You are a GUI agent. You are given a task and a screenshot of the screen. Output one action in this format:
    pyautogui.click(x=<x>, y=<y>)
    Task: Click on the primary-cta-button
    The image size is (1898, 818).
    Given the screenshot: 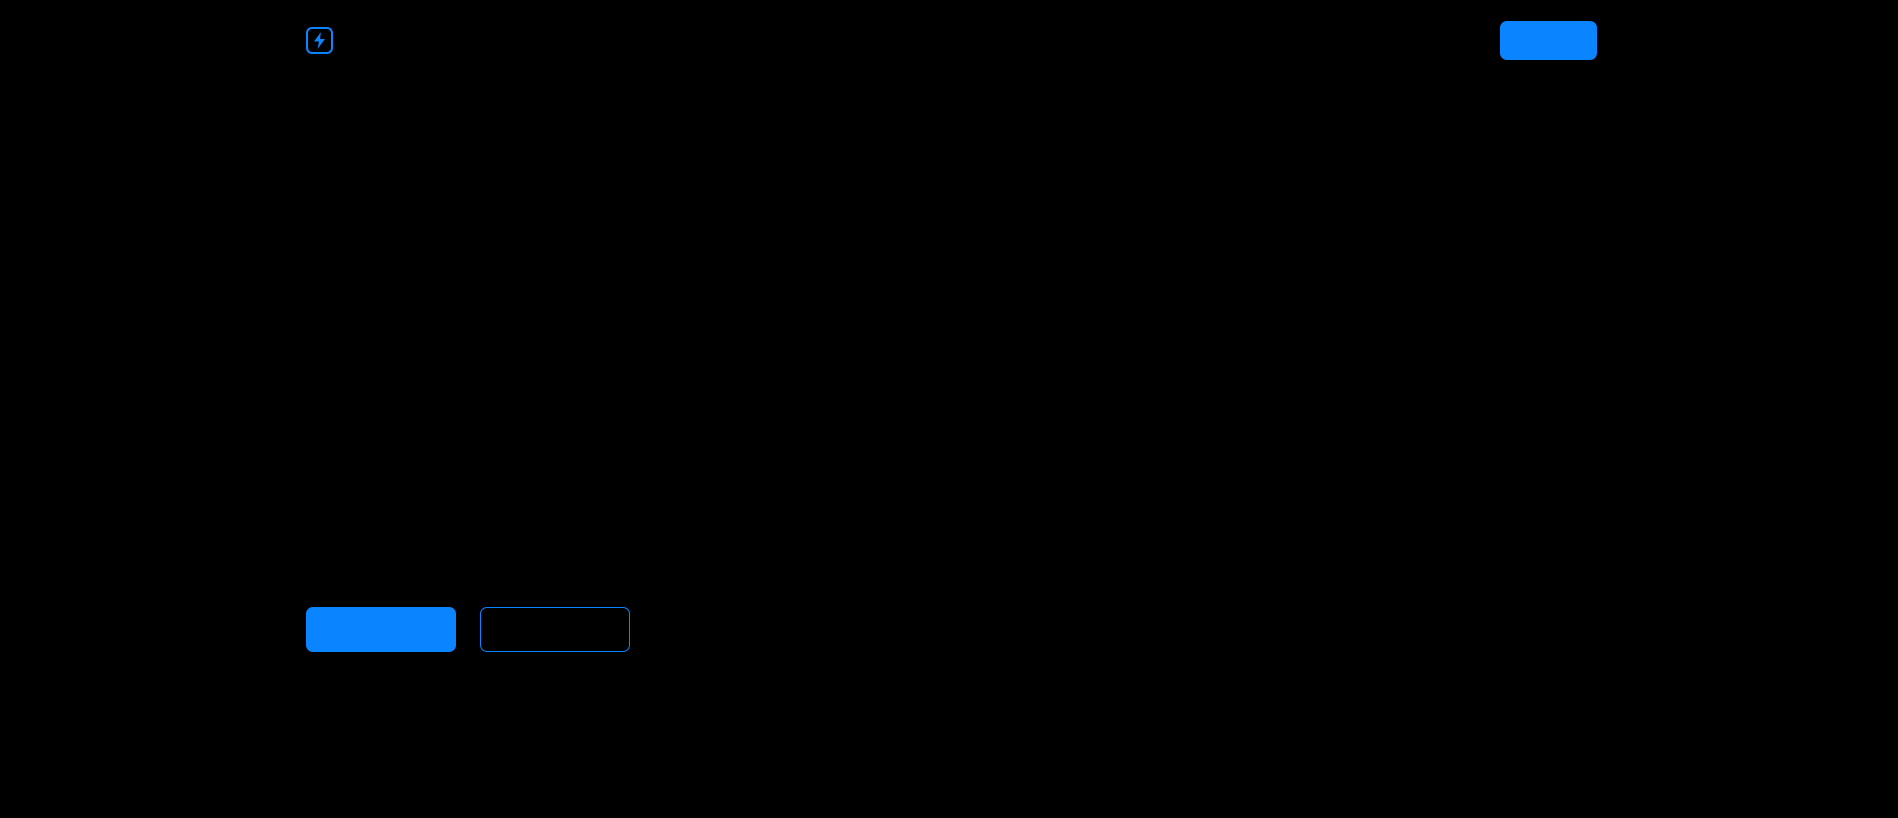 What is the action you would take?
    pyautogui.click(x=381, y=629)
    